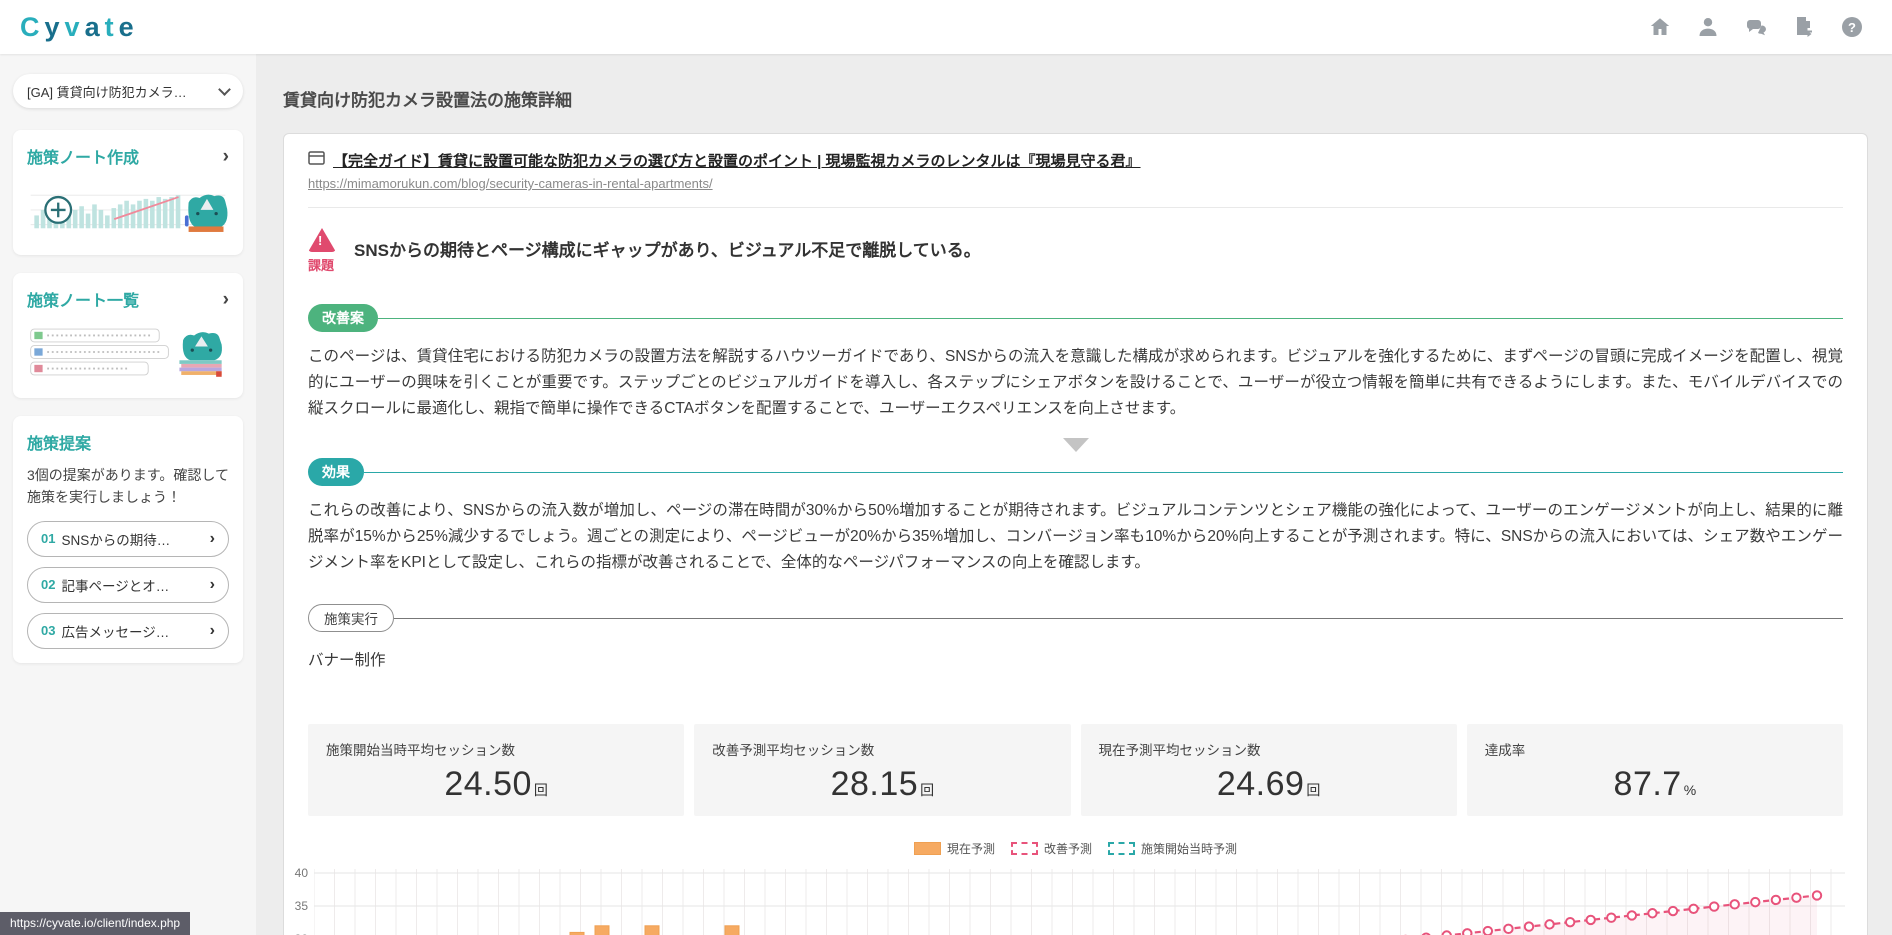  What do you see at coordinates (1121, 848) in the screenshot?
I see `legend-swatch-dashed-teal` at bounding box center [1121, 848].